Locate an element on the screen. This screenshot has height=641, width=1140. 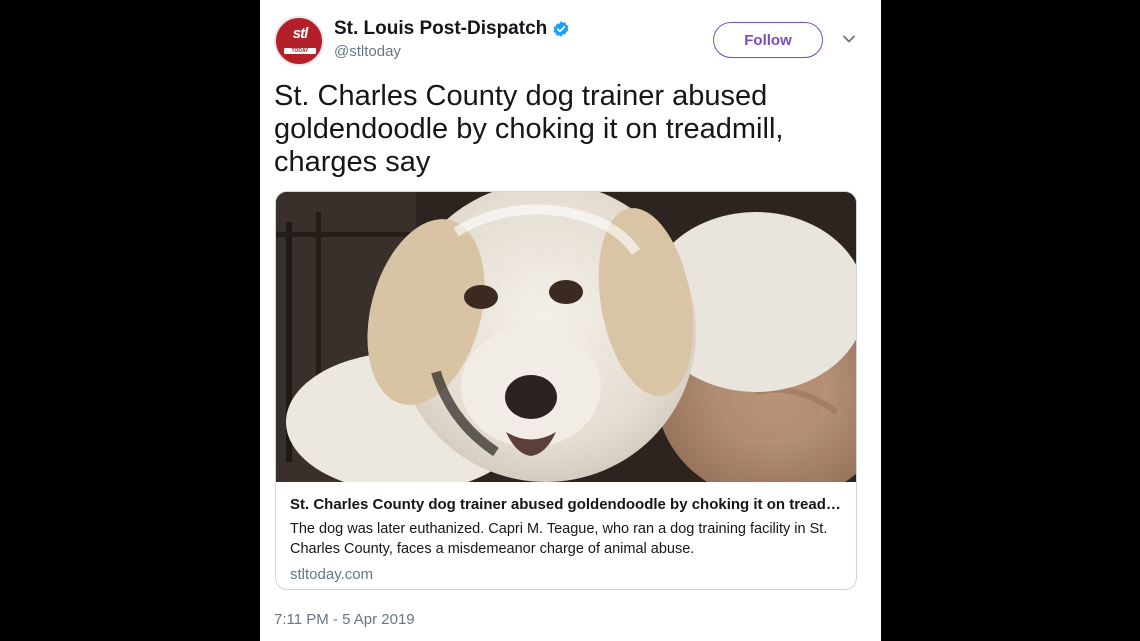
display-name: St. Louis Post-Dispatch is located at coordinates (440, 29).